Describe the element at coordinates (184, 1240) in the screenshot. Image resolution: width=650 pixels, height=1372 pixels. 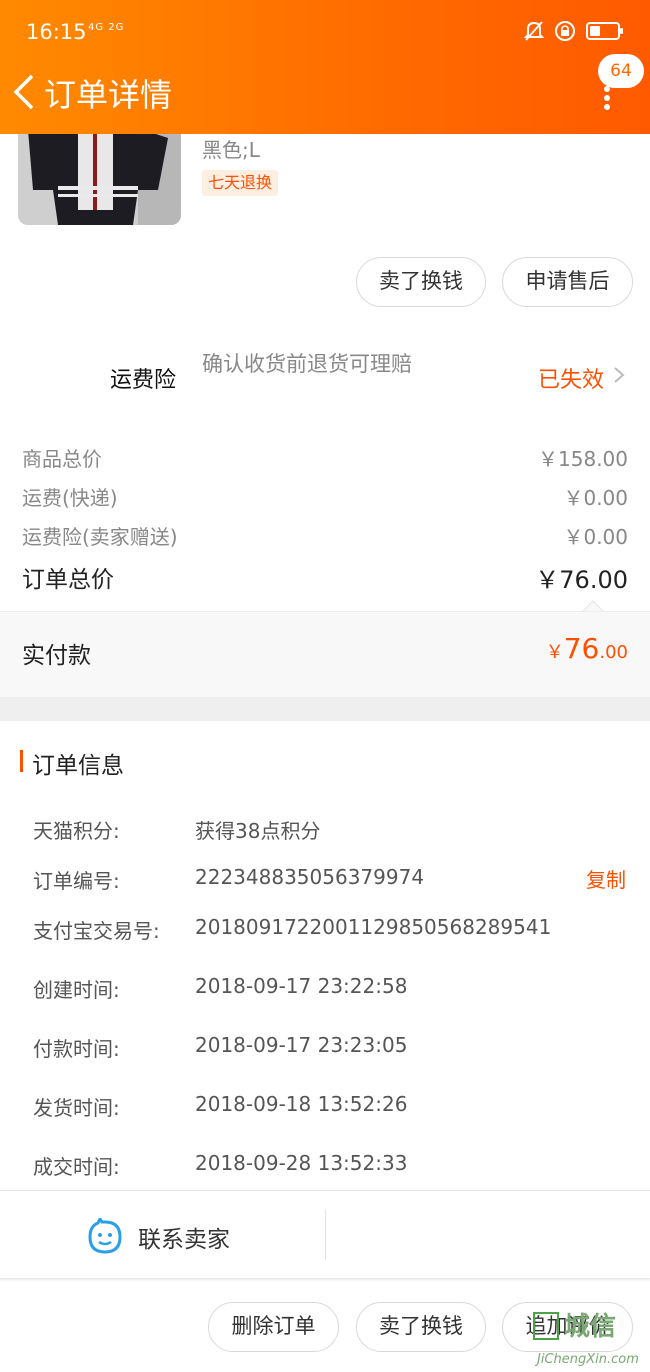
I see `contact-seller-label: 联系卖家` at that location.